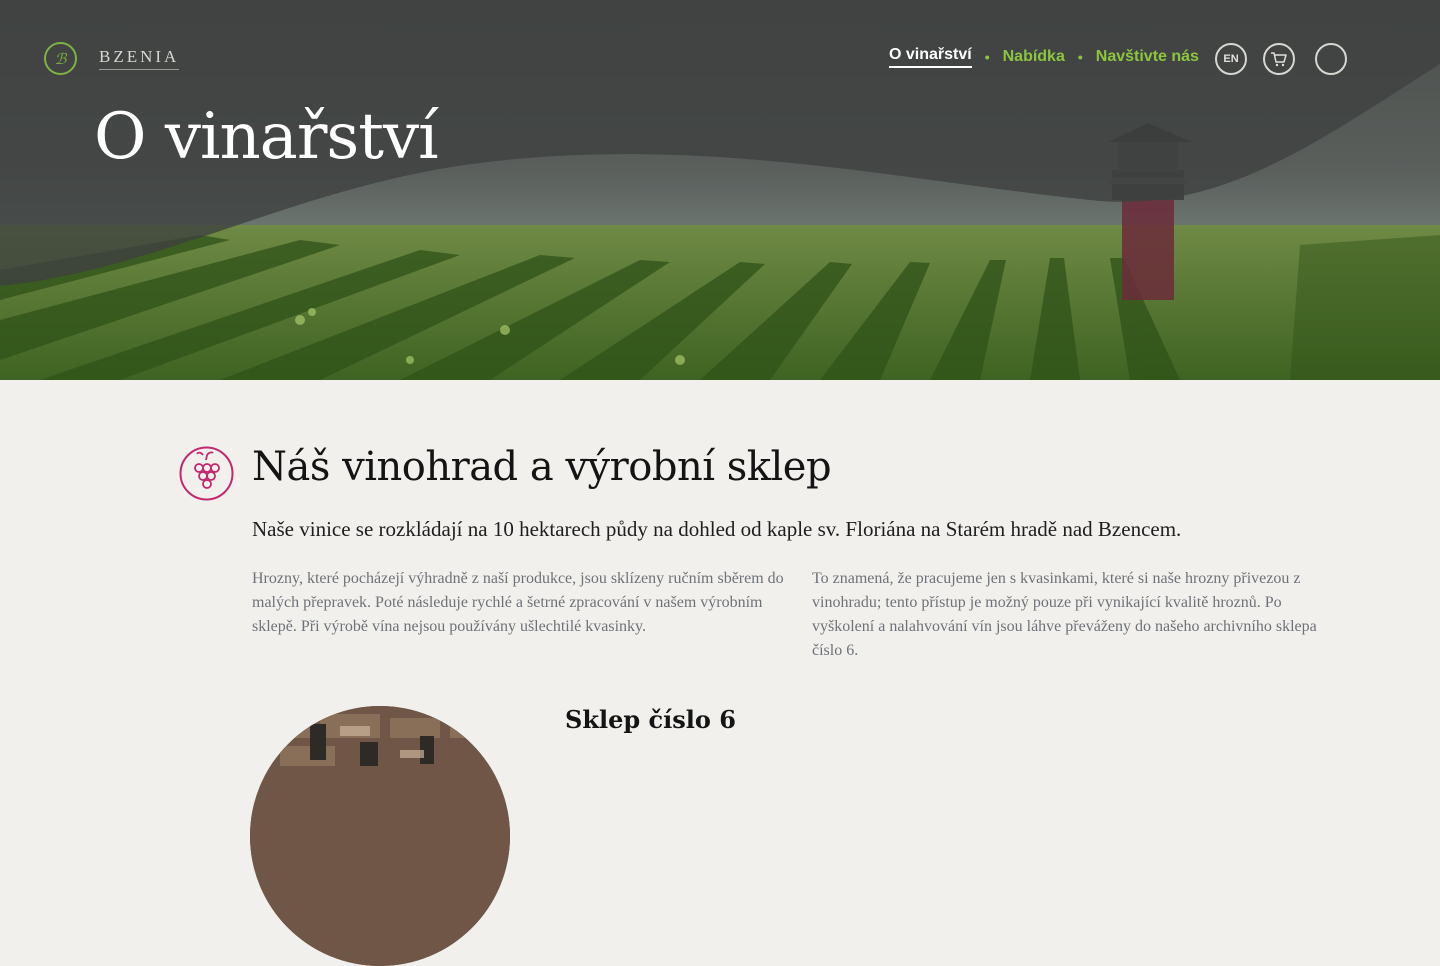 Image resolution: width=1440 pixels, height=966 pixels. I want to click on logo-mark-icon: ℬ, so click(60, 58).